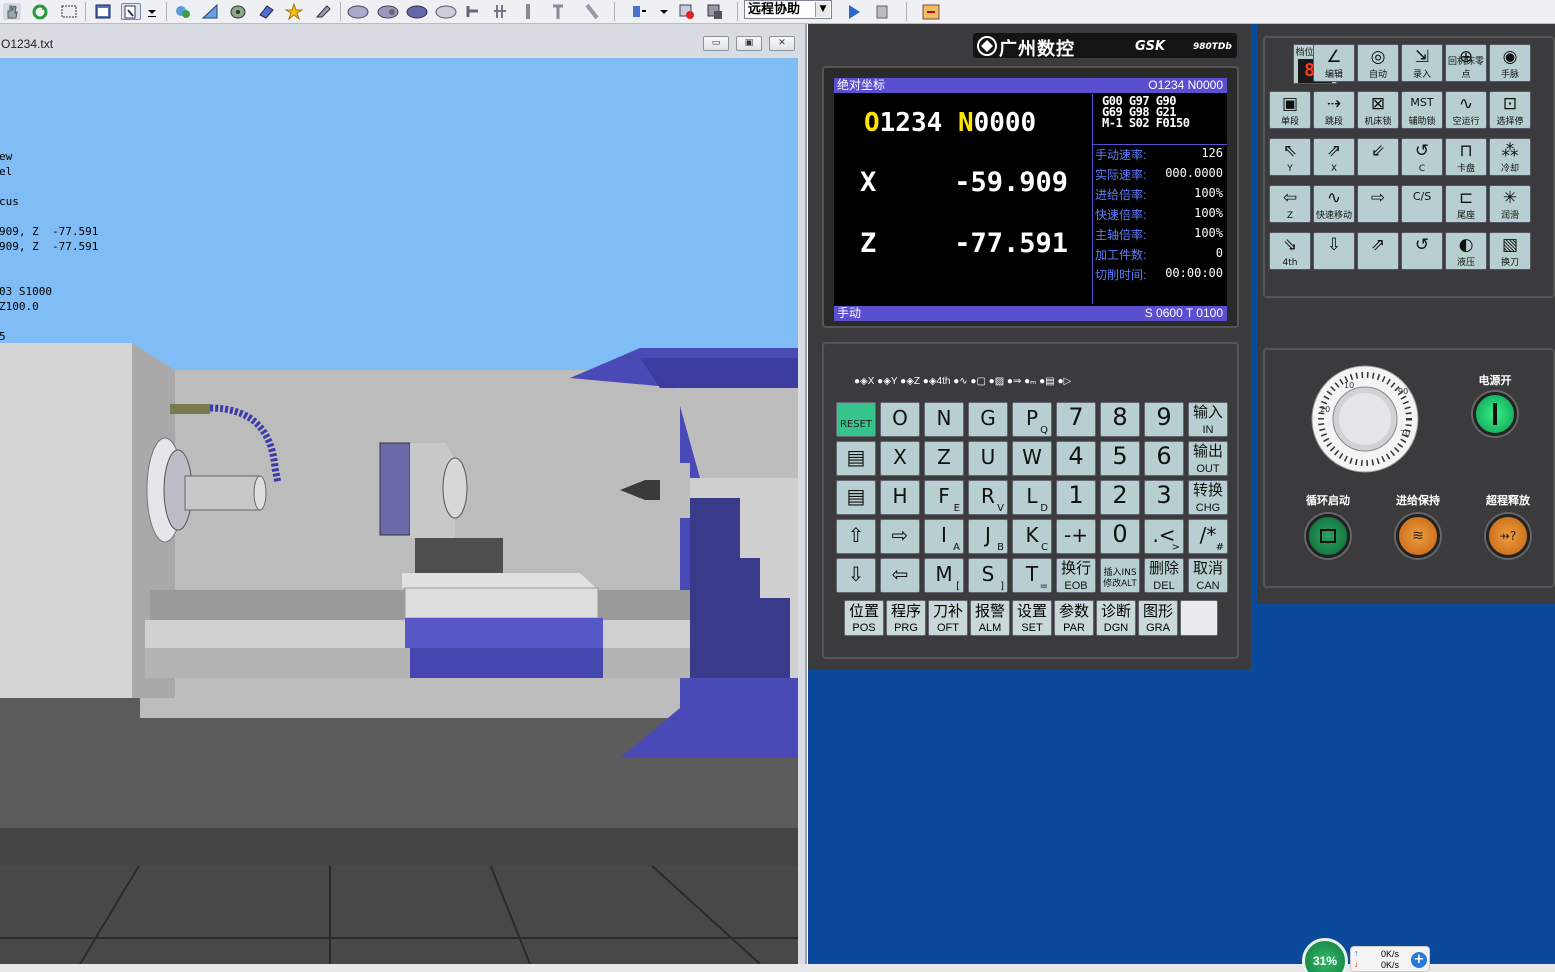  What do you see at coordinates (1378, 204) in the screenshot?
I see `op-button: ⇨` at bounding box center [1378, 204].